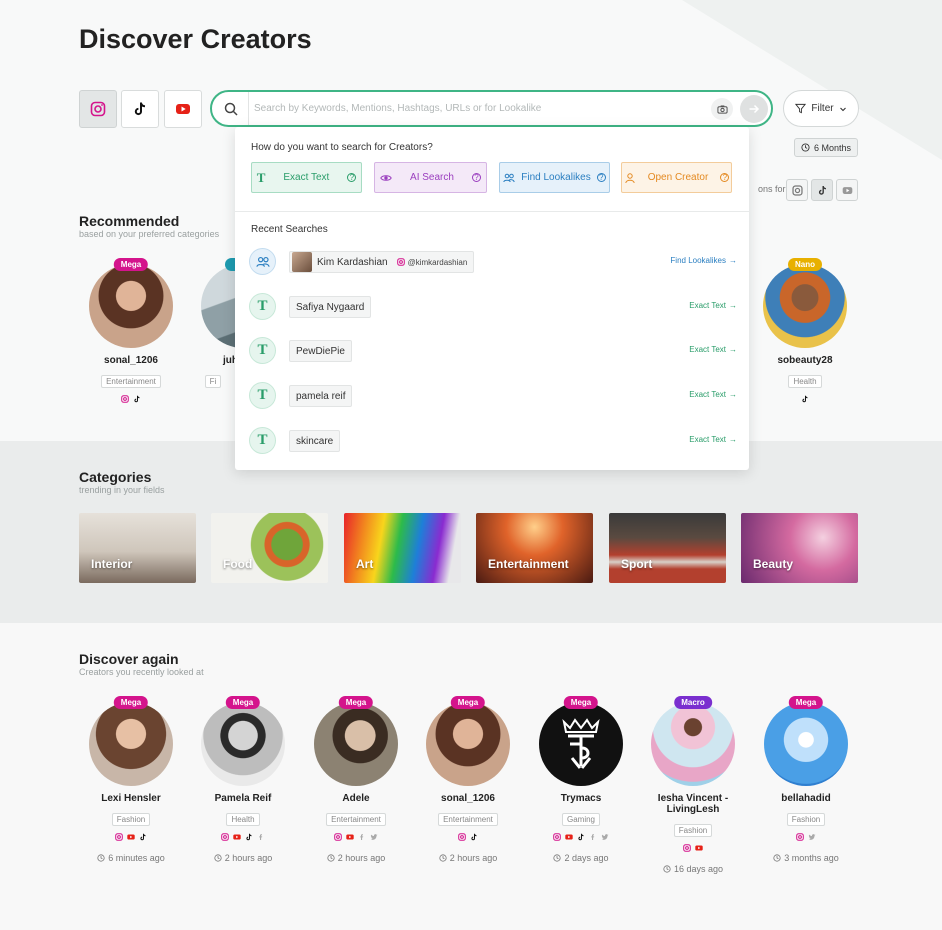 This screenshot has width=942, height=930. I want to click on creator-card: Mega bellahadid Fashion 3 months ago, so click(806, 779).